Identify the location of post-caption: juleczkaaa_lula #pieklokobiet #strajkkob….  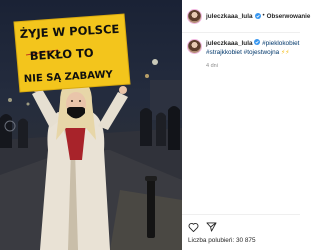
(244, 48).